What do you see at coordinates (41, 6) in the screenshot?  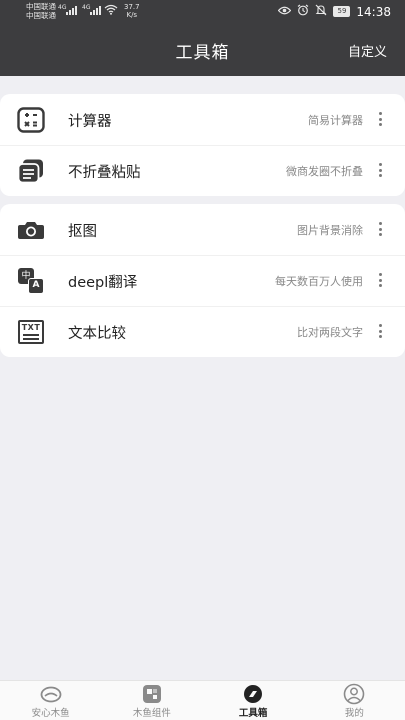 I see `carrier-1: 中国联通` at bounding box center [41, 6].